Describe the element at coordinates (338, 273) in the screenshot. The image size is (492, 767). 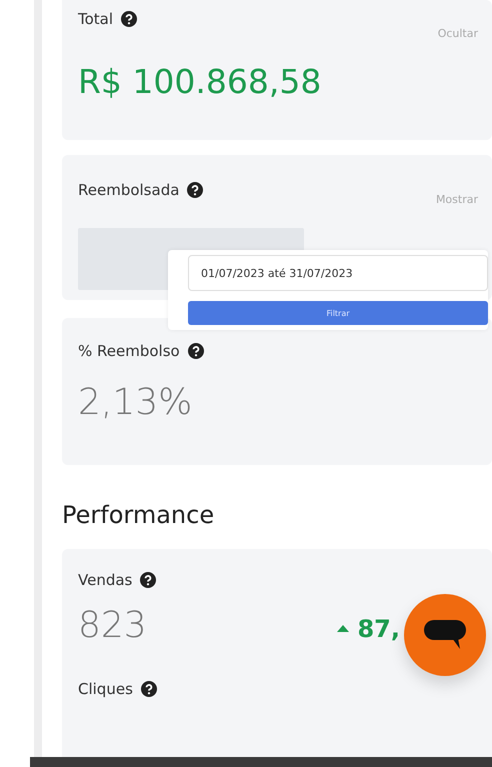
I see `date-range-field: 01/07/2023 até 31/07/2023` at that location.